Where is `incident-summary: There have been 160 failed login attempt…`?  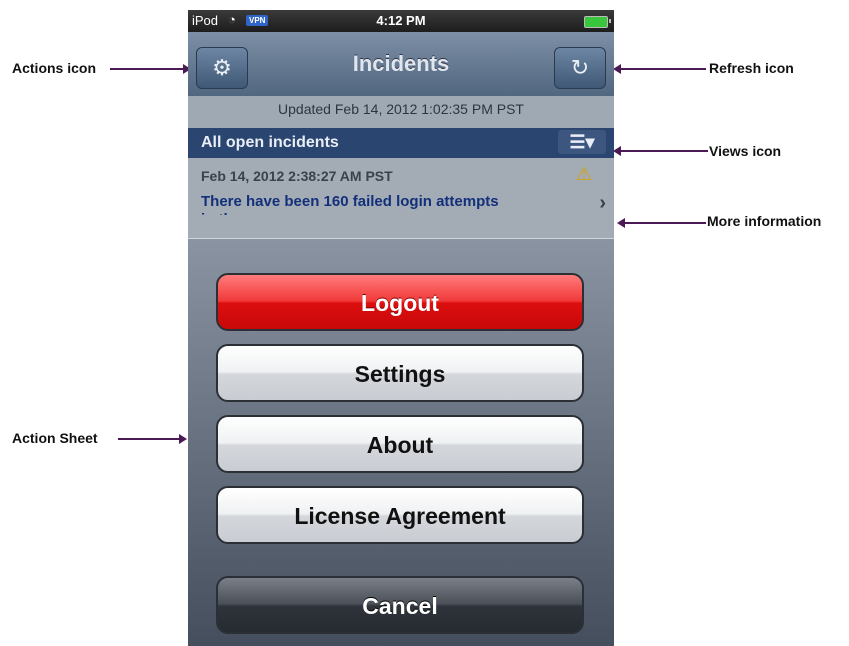 incident-summary: There have been 160 failed login attempt… is located at coordinates (350, 204).